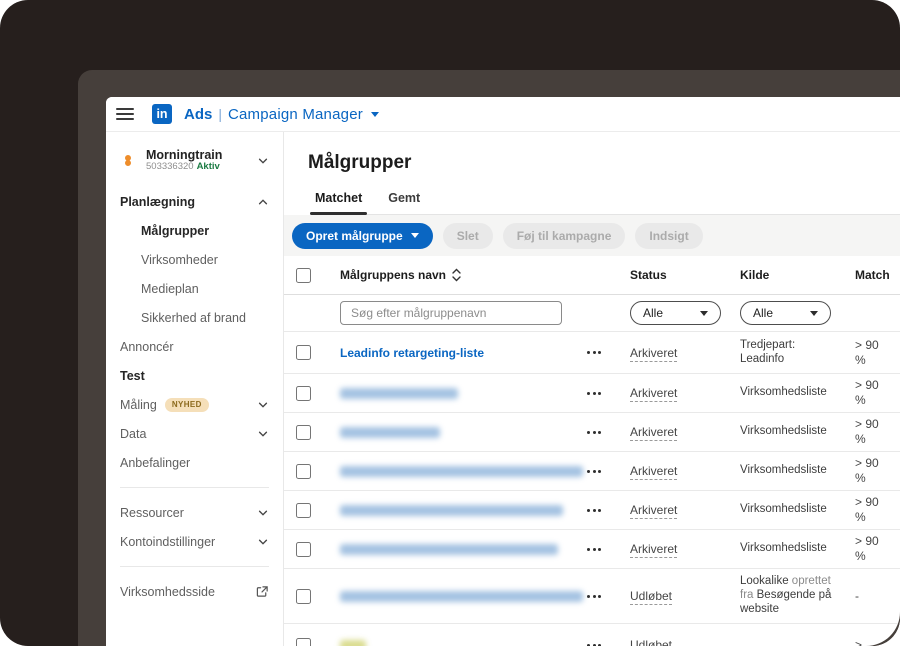 This screenshot has height=646, width=900. Describe the element at coordinates (186, 404) in the screenshot. I see `new-badge: NYHED` at that location.